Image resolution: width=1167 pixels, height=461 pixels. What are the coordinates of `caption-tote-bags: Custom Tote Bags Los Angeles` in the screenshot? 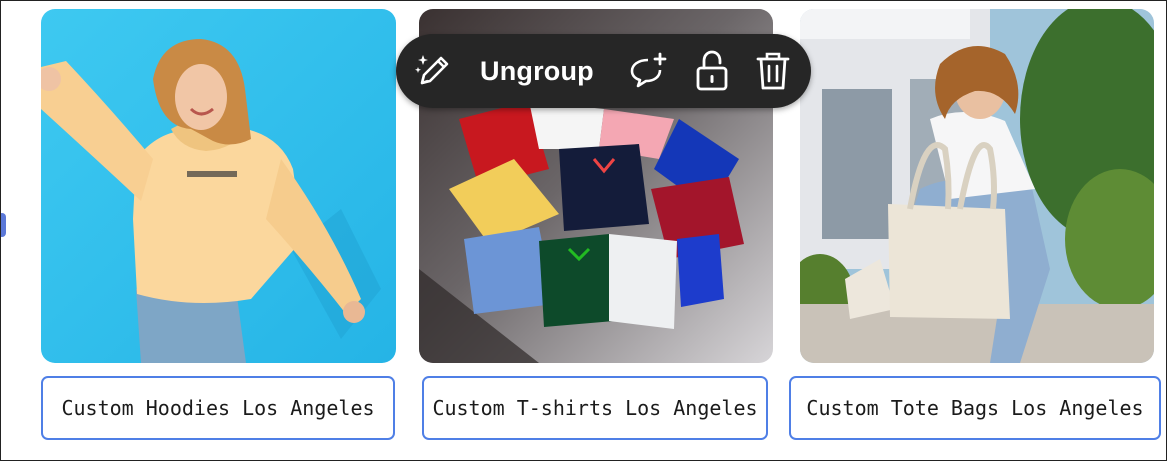 It's located at (975, 408).